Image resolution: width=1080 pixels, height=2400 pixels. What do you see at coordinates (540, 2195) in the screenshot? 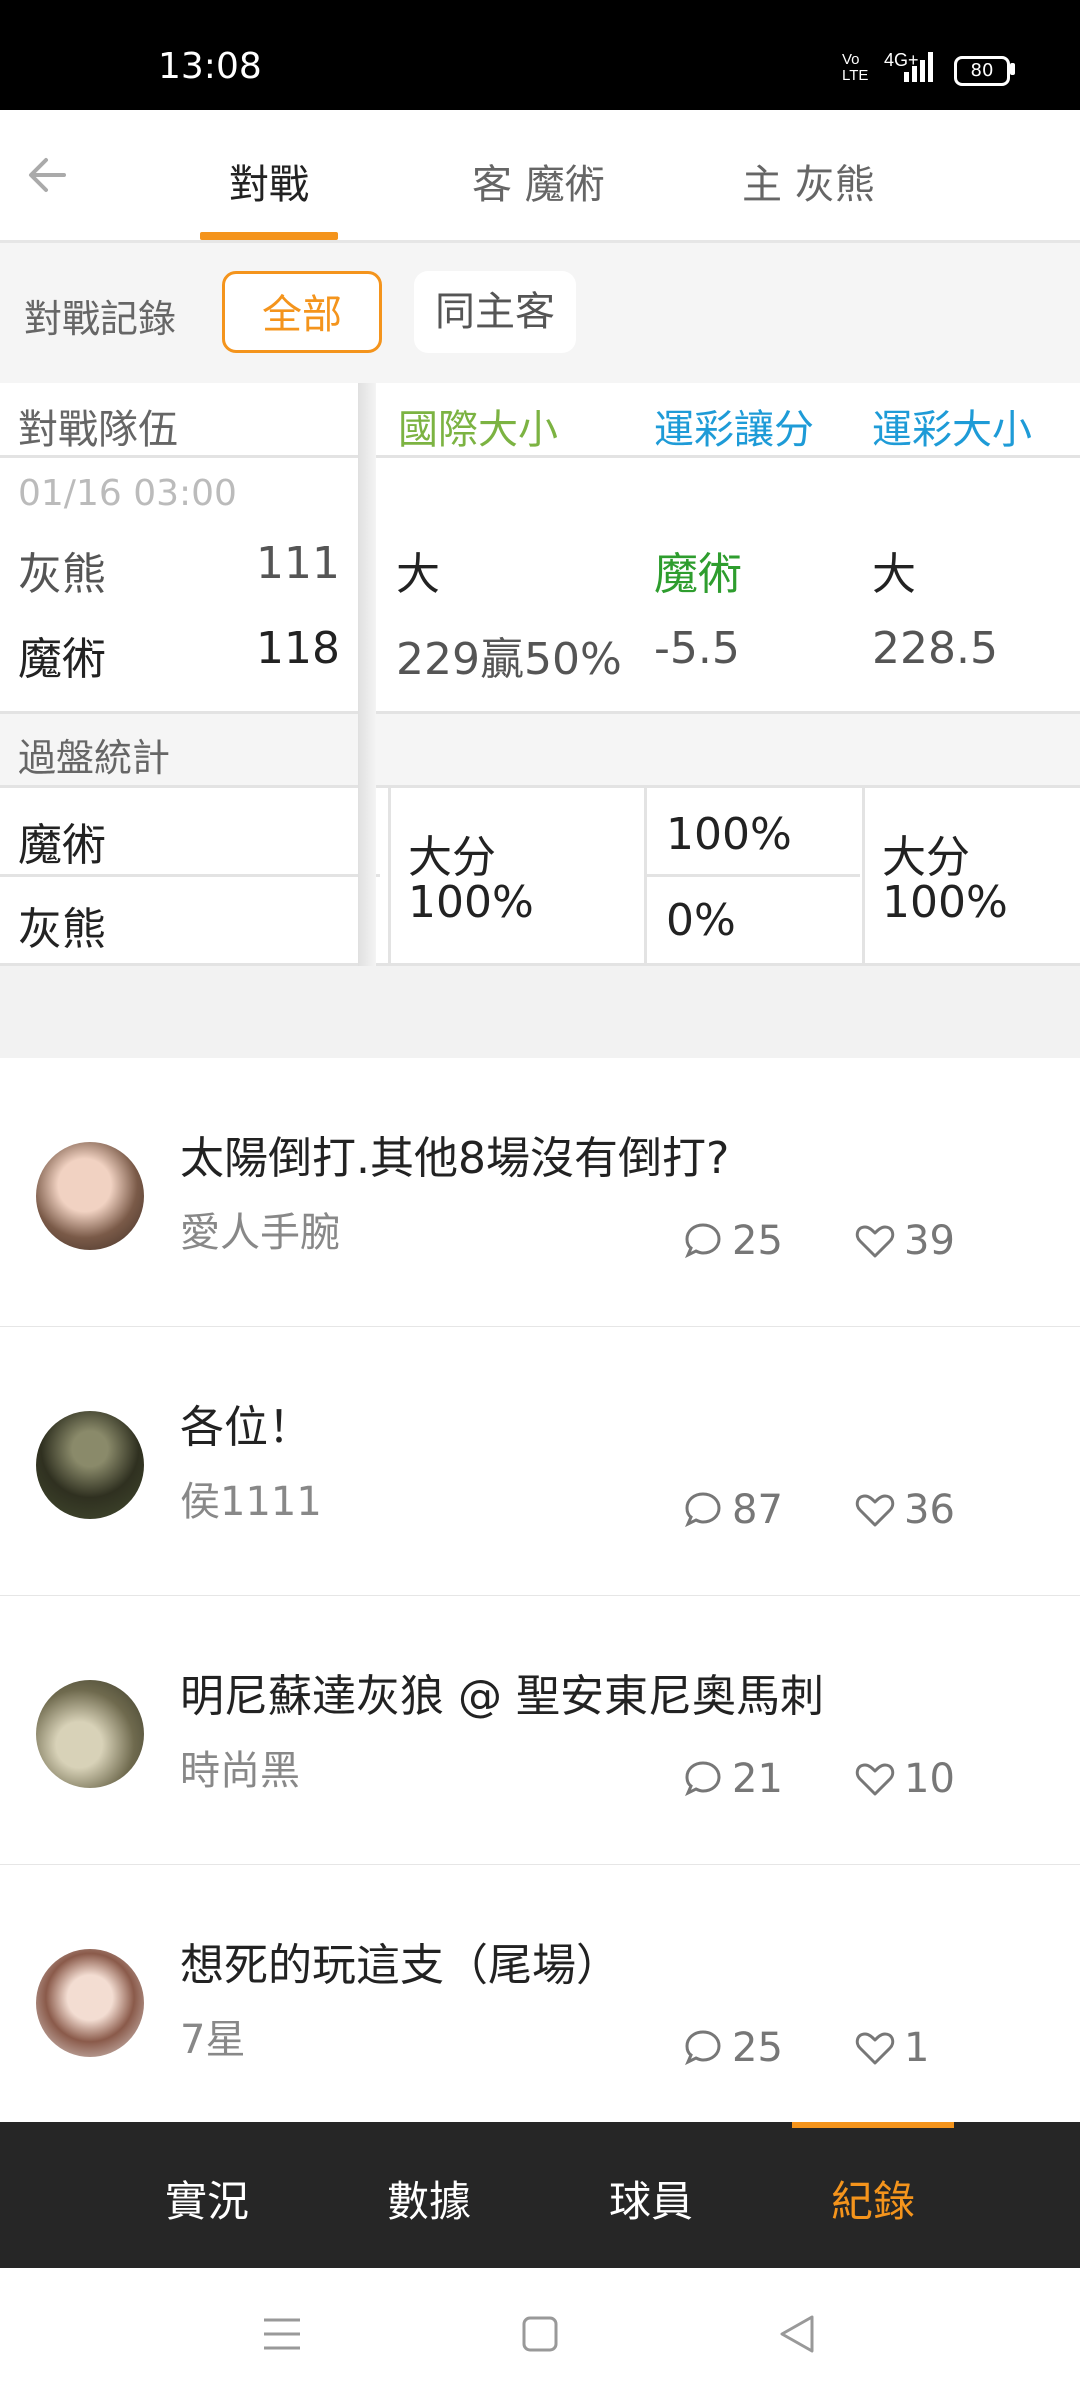
I see `bottom-tab-bar: 實況 數據 球員 紀錄` at bounding box center [540, 2195].